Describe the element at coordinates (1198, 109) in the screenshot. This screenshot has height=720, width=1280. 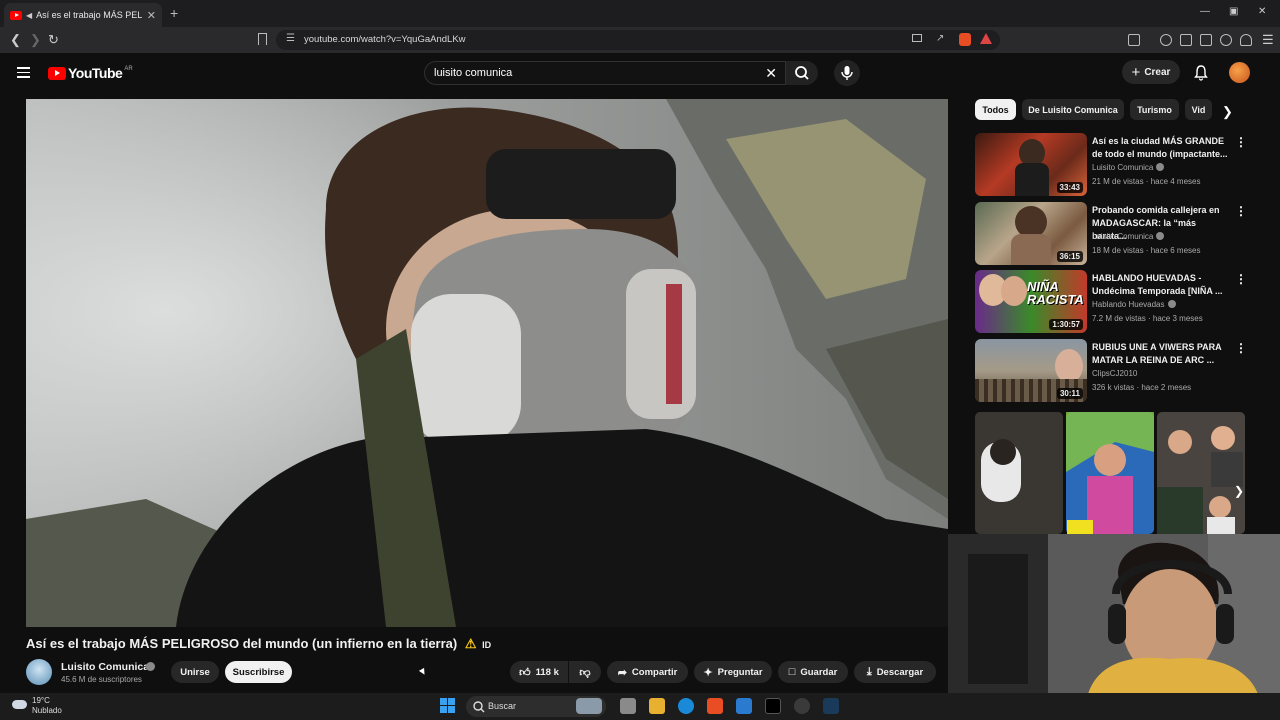
I see `chip-videos: Vid` at that location.